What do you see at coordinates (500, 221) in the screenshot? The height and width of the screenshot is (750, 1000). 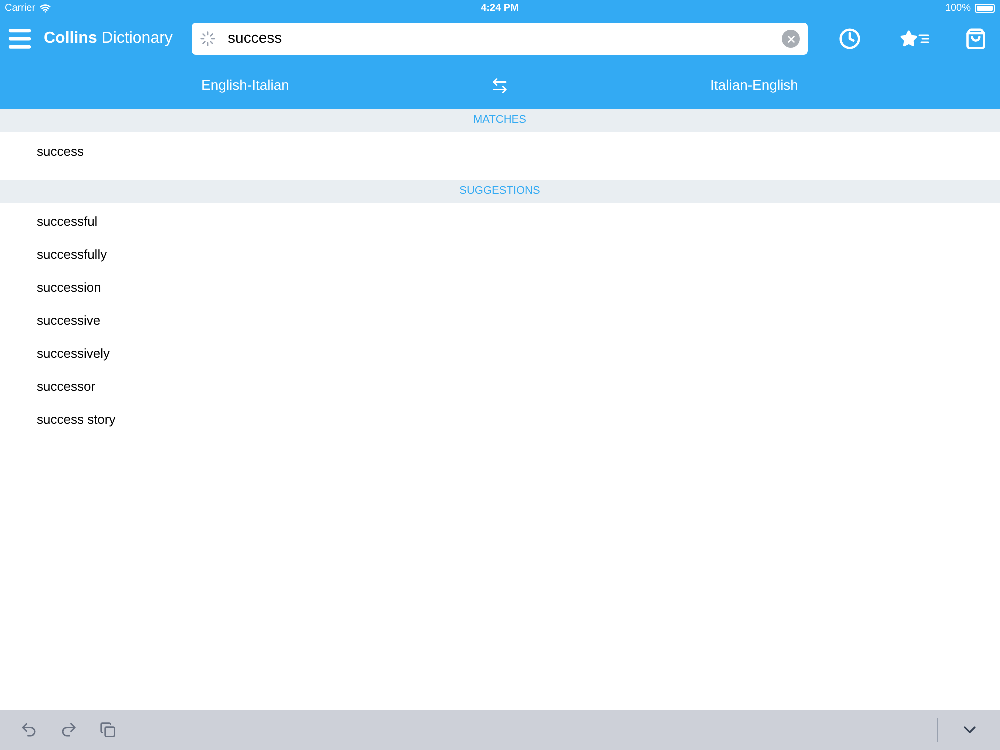 I see `word-list-item: successful` at bounding box center [500, 221].